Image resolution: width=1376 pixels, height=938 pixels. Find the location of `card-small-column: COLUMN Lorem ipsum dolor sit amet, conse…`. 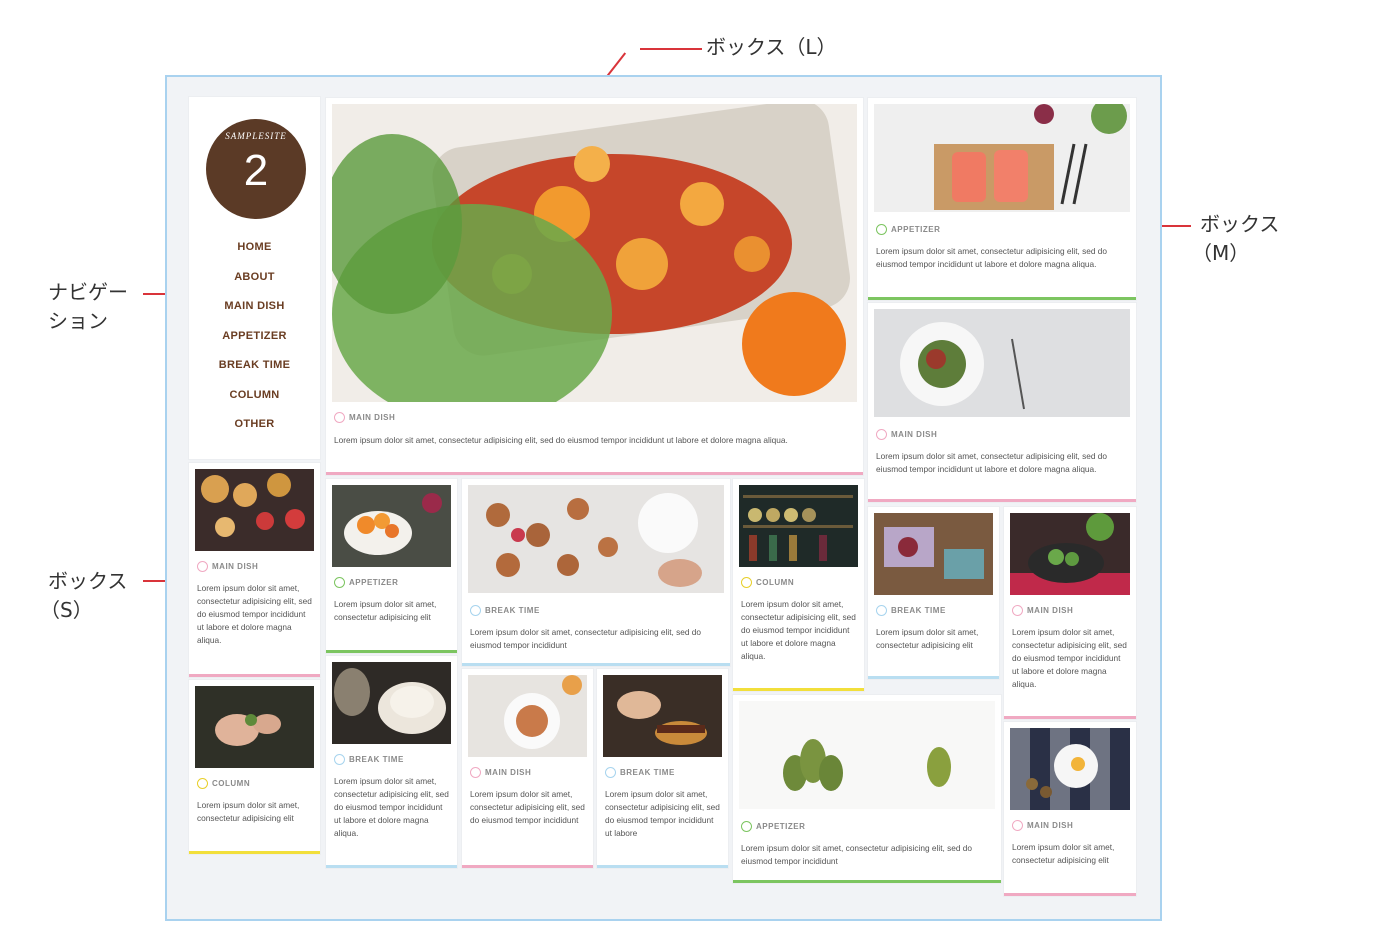

card-small-column: COLUMN Lorem ipsum dolor sit amet, conse… is located at coordinates (254, 767).